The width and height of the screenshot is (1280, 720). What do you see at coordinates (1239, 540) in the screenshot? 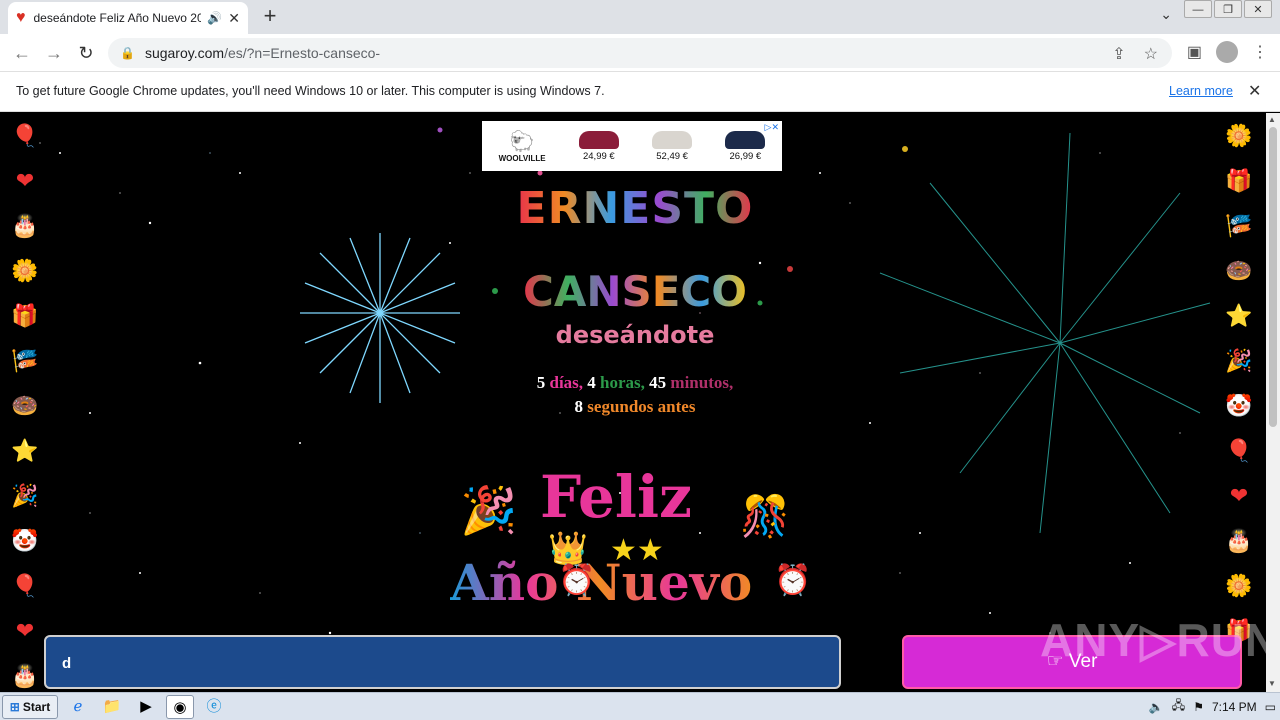
I see `cake-icon: 🎂` at bounding box center [1239, 540].